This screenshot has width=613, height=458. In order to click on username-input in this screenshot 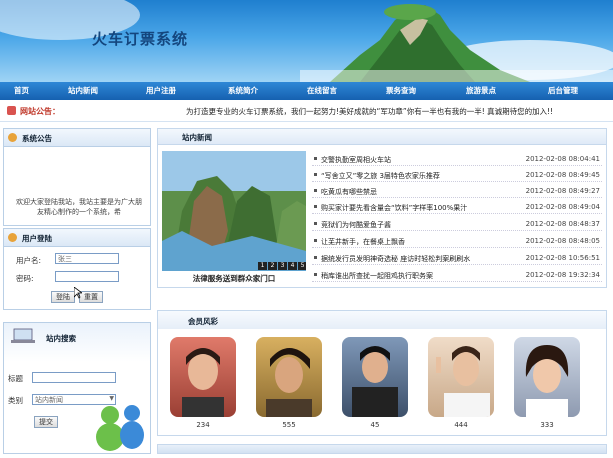, I will do `click(87, 258)`.